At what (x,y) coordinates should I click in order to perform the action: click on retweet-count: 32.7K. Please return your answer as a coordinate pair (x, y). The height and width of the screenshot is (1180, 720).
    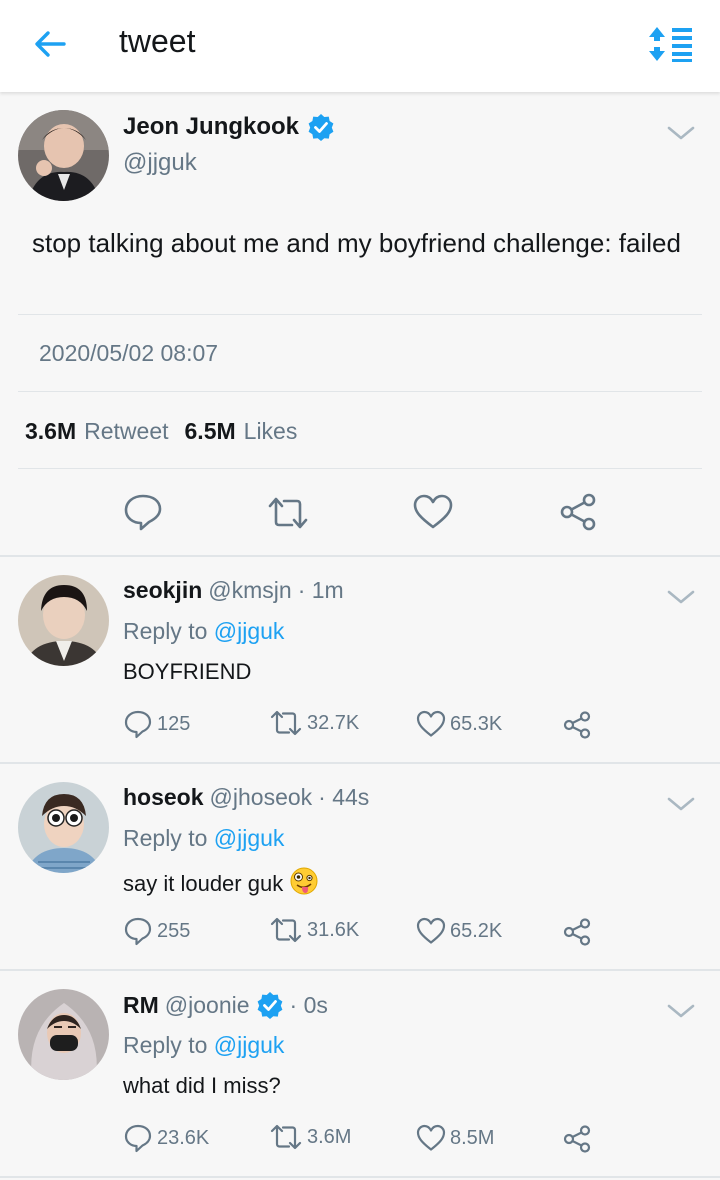
    Looking at the image, I should click on (333, 722).